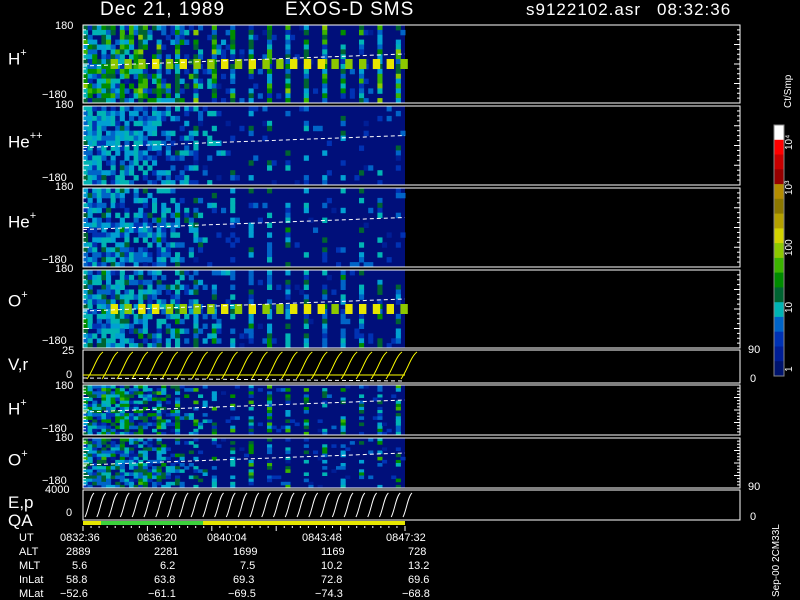 Image resolution: width=800 pixels, height=600 pixels. I want to click on header-mission: EXOS-D SMS, so click(350, 10).